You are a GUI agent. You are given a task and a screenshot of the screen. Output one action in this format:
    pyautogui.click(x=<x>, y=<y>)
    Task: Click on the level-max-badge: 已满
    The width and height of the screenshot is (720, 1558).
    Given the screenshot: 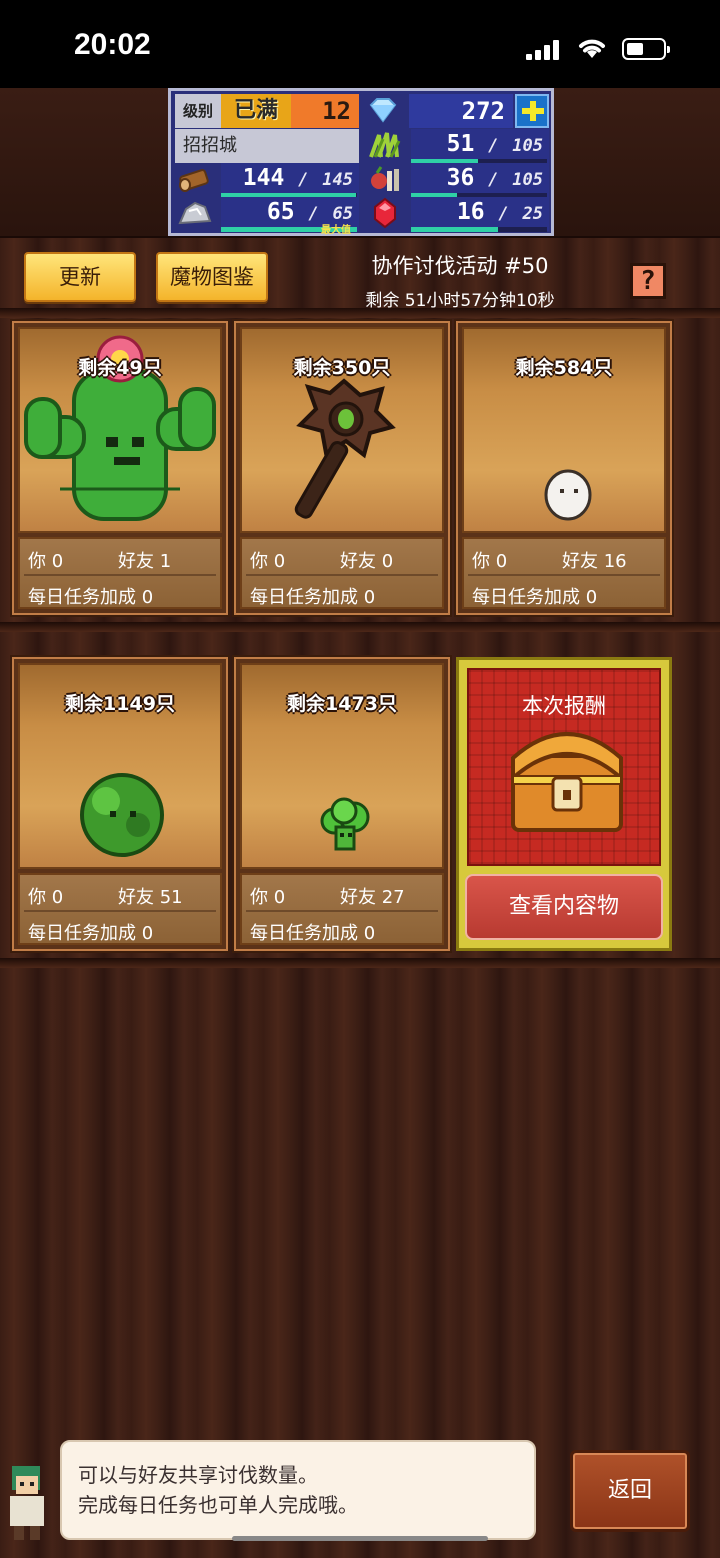 What is the action you would take?
    pyautogui.click(x=256, y=111)
    